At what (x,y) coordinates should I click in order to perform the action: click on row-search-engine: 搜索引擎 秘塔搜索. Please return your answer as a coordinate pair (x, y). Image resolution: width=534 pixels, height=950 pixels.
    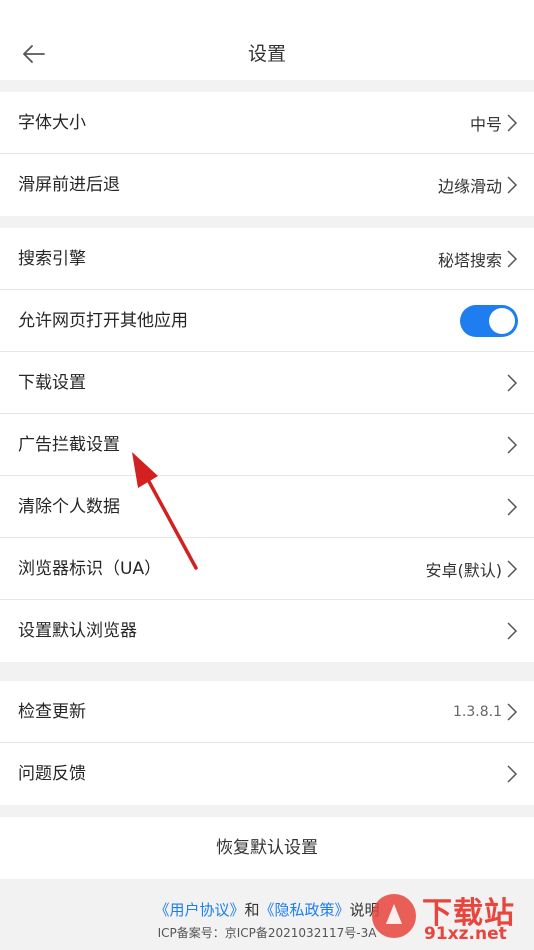
    Looking at the image, I should click on (267, 259).